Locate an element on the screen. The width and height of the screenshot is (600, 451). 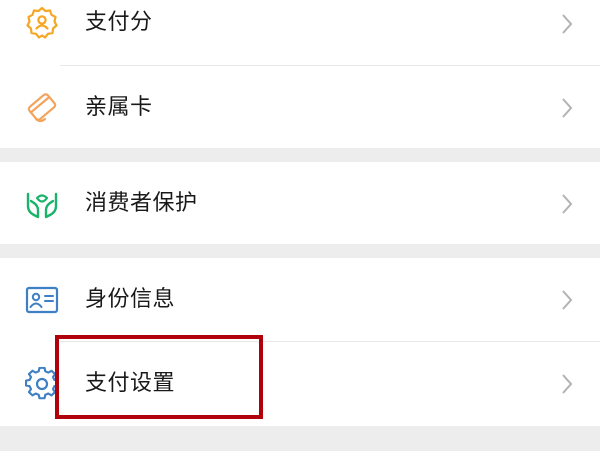
payscore-badge-icon is located at coordinates (42, 22).